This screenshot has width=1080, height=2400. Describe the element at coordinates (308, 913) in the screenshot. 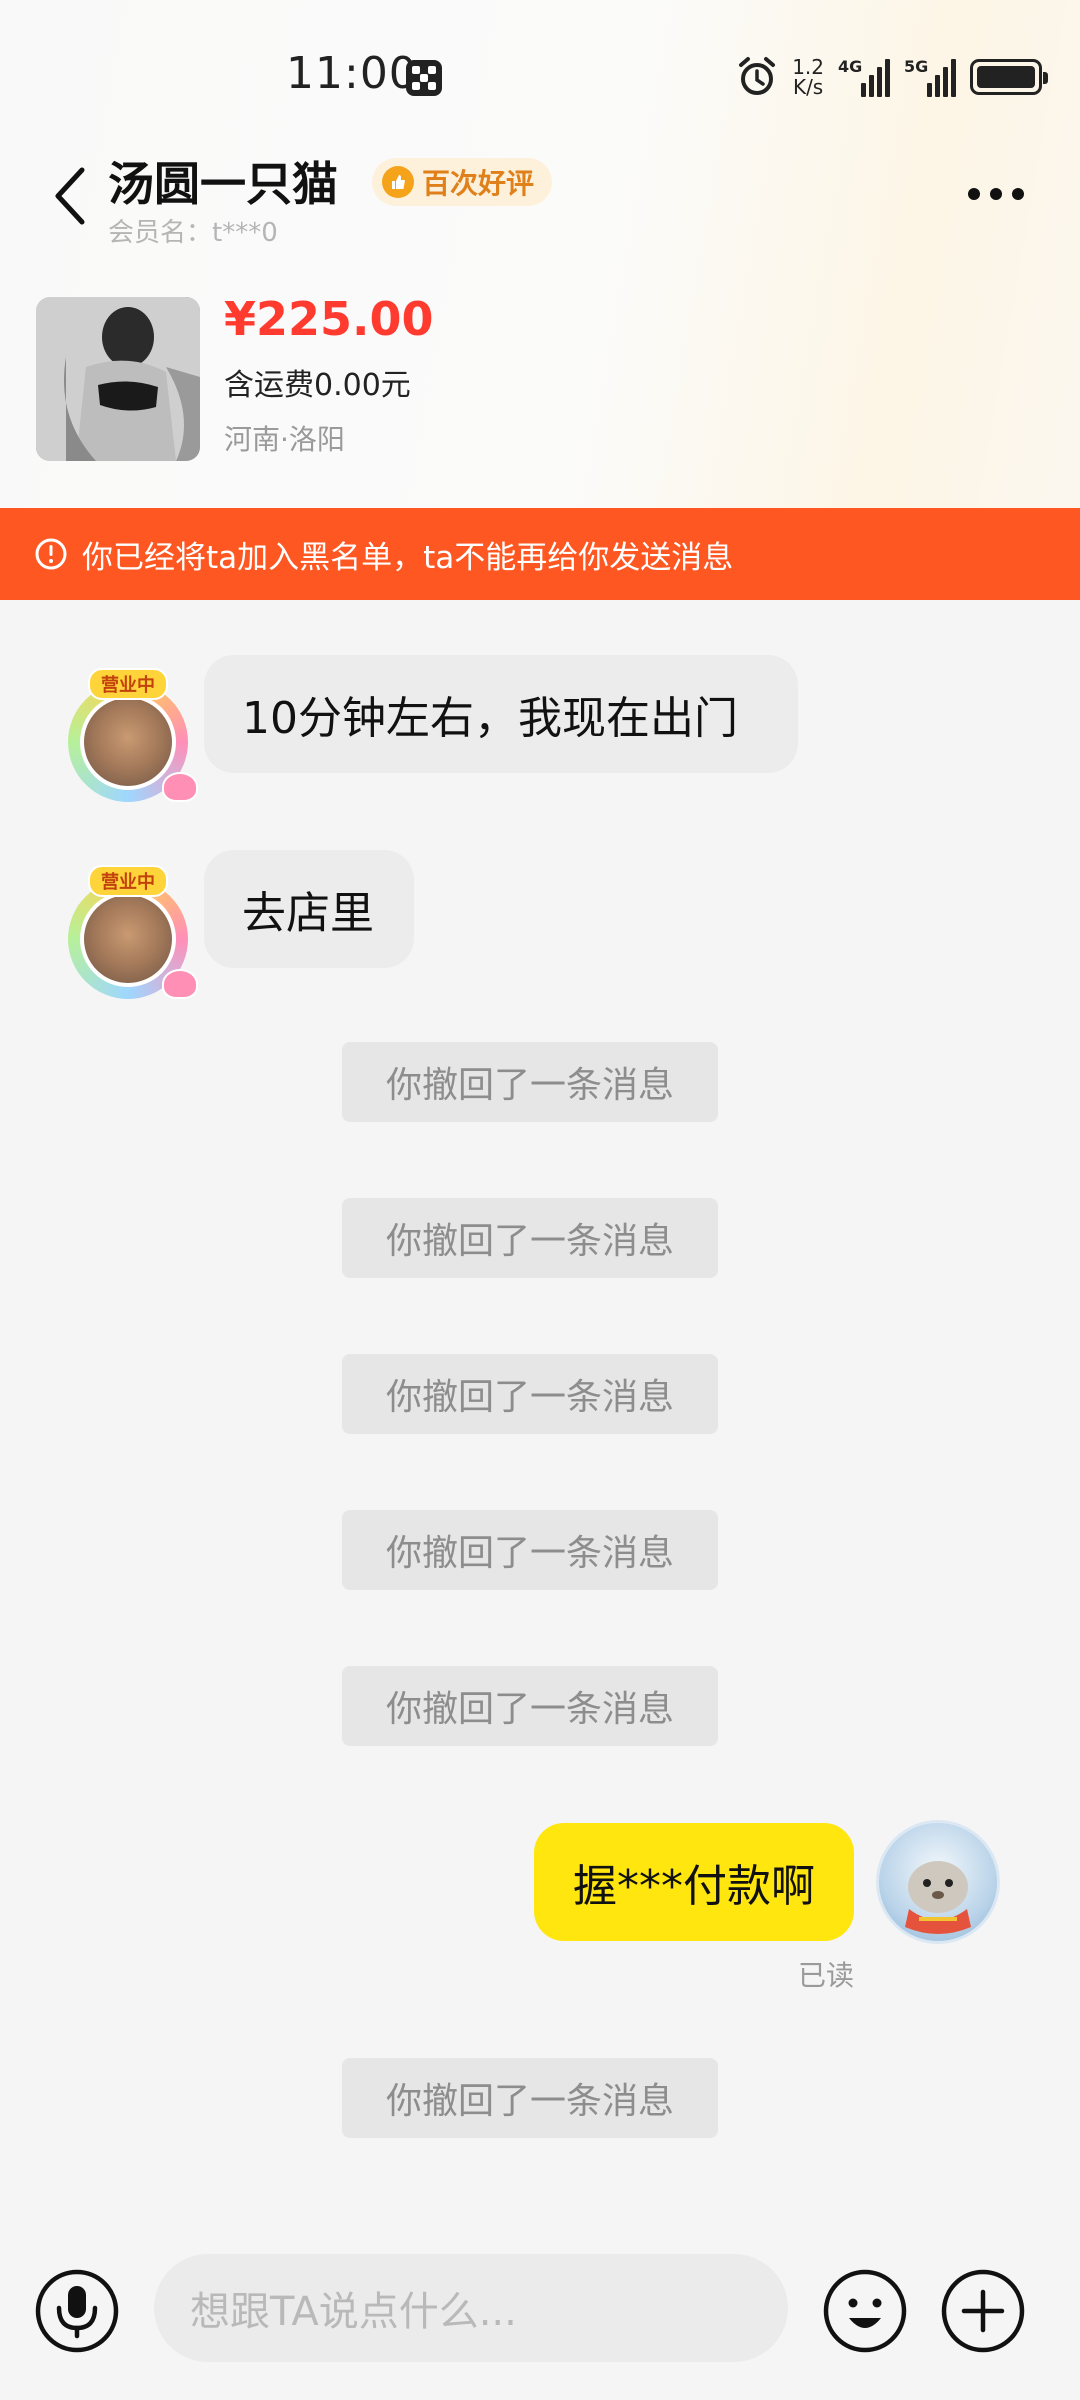

I see `message-text: 去店里` at that location.